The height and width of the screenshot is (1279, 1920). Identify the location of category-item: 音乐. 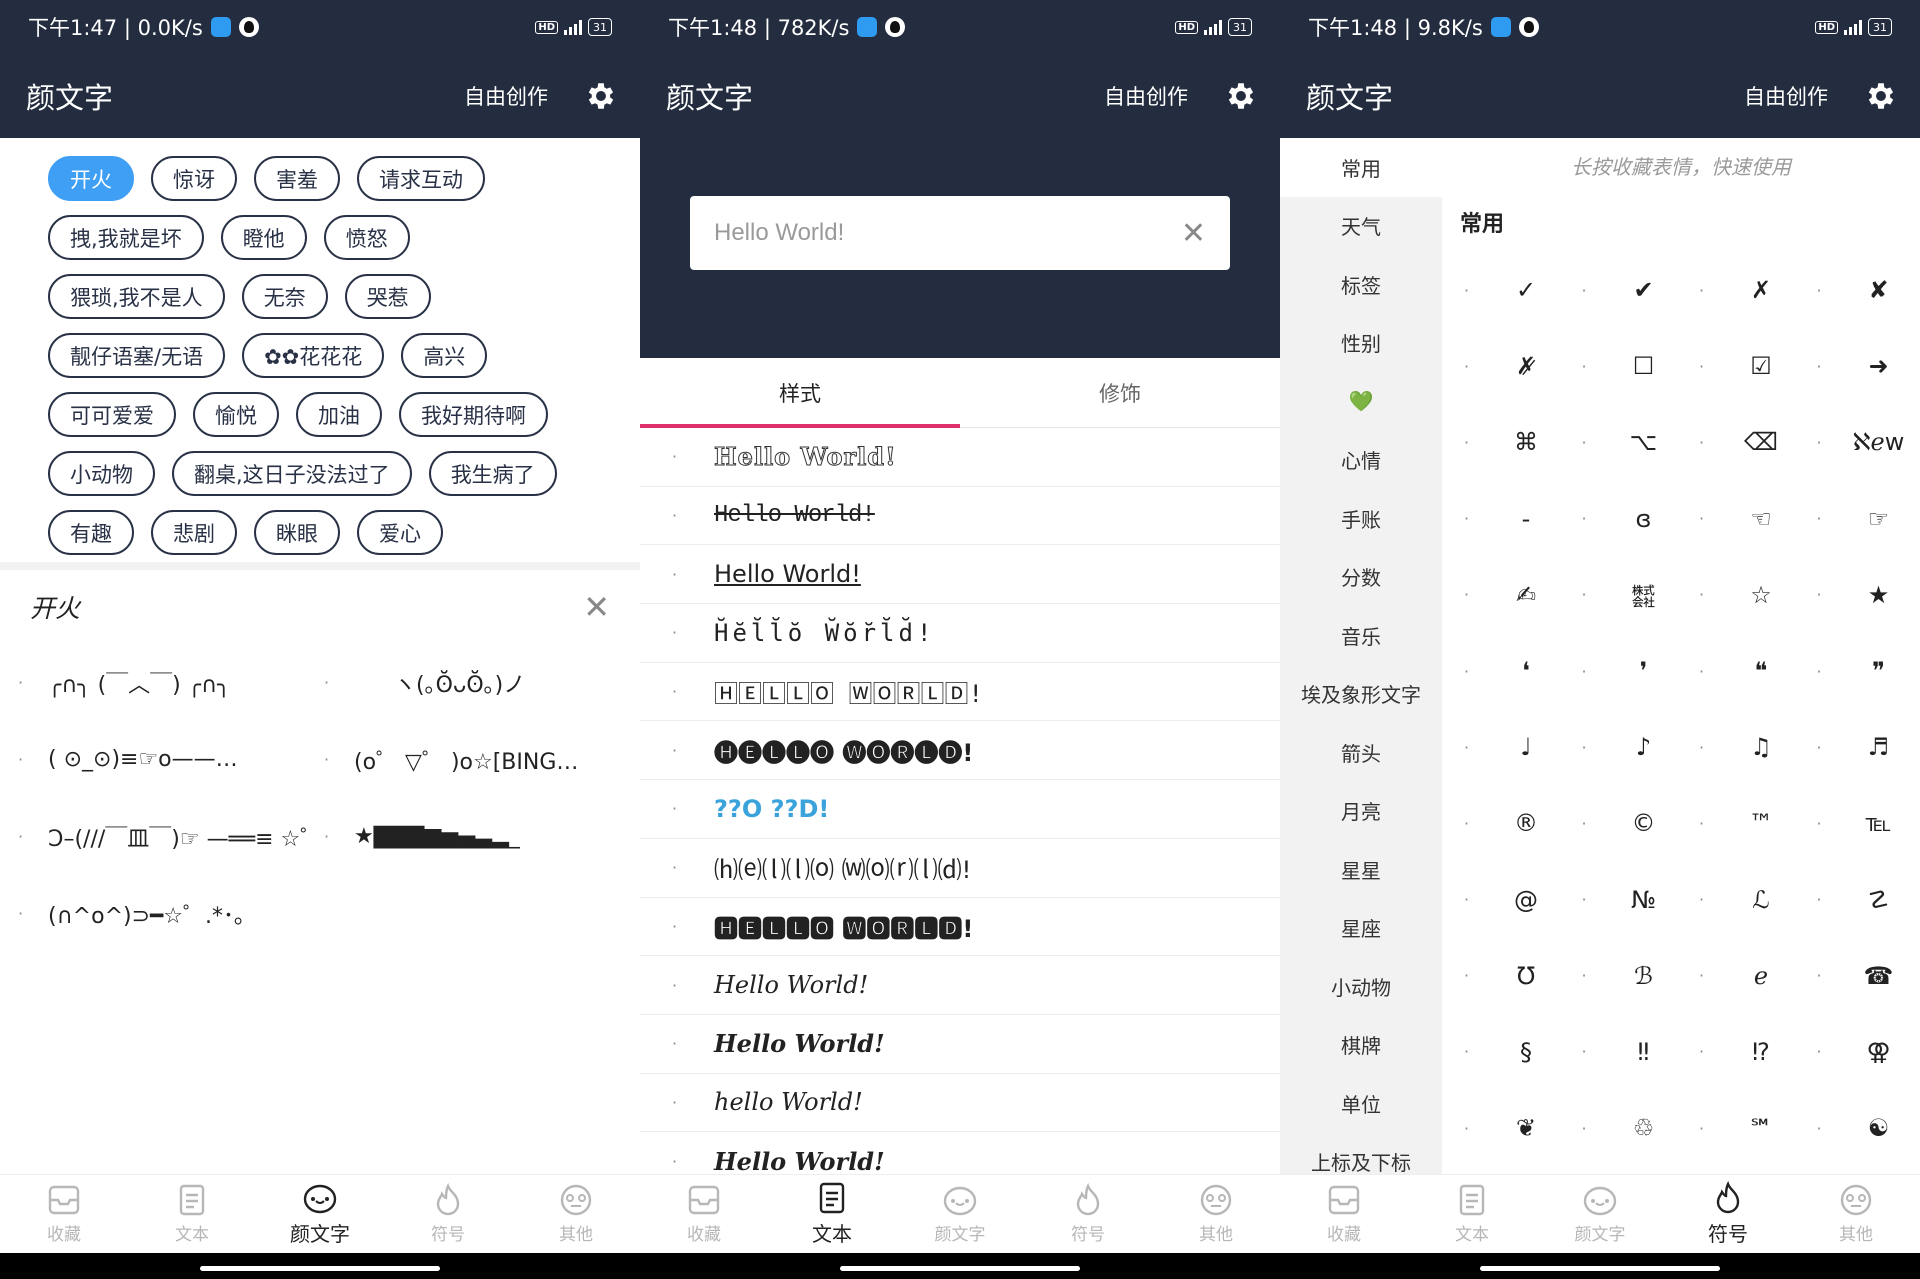
(1361, 635).